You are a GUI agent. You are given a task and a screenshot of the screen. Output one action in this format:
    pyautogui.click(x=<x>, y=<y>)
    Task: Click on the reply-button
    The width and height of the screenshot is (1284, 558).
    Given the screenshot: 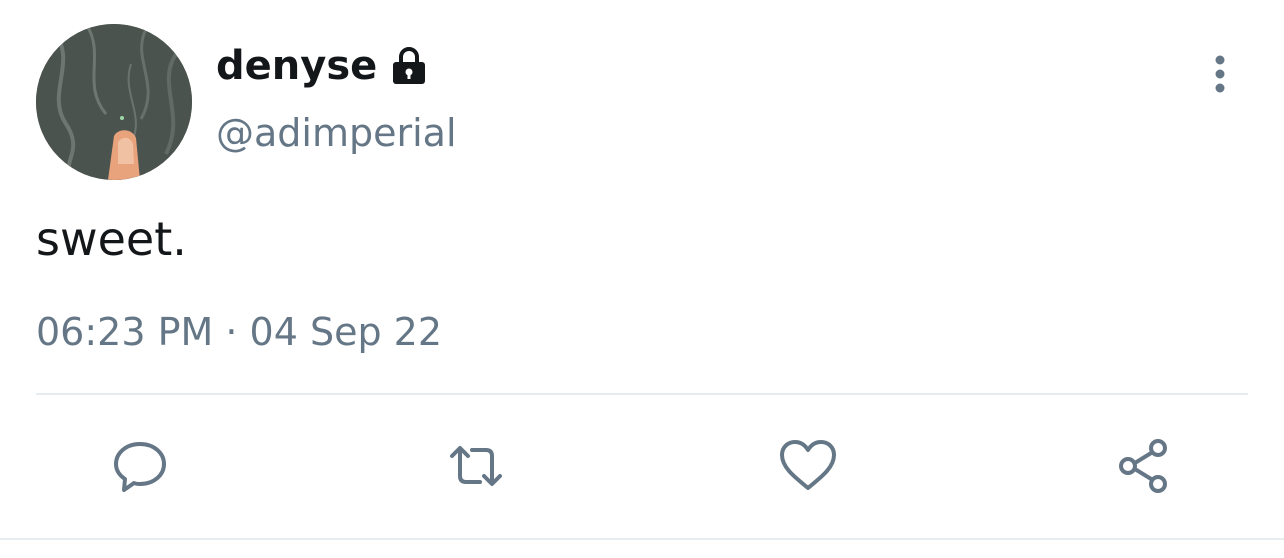 What is the action you would take?
    pyautogui.click(x=140, y=466)
    